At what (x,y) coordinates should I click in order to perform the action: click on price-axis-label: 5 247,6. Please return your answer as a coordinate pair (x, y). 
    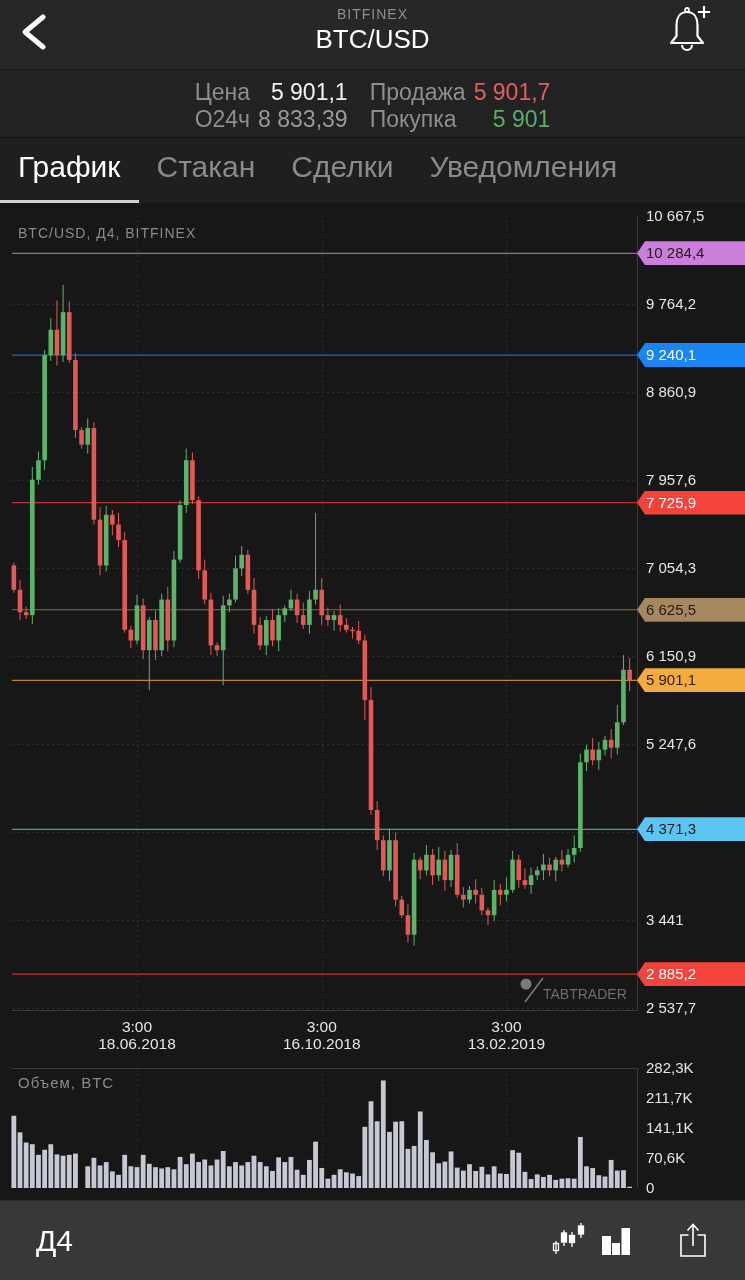
    Looking at the image, I should click on (671, 743).